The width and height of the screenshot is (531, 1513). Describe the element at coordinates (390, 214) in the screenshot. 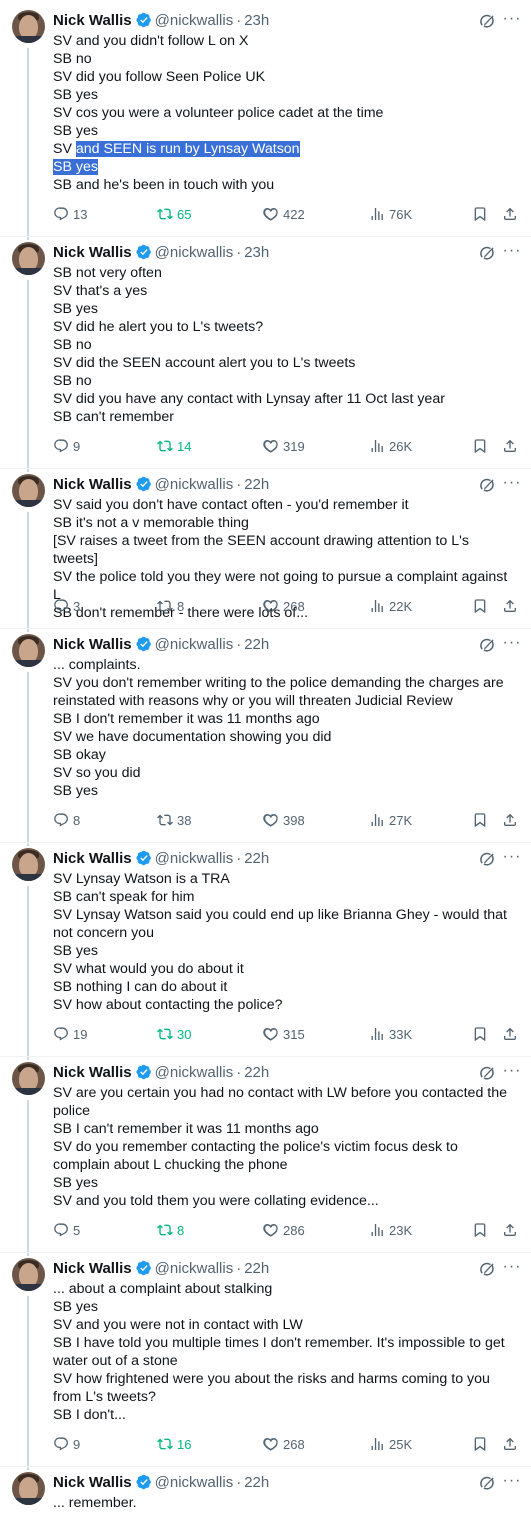

I see `views-button: 76K` at that location.